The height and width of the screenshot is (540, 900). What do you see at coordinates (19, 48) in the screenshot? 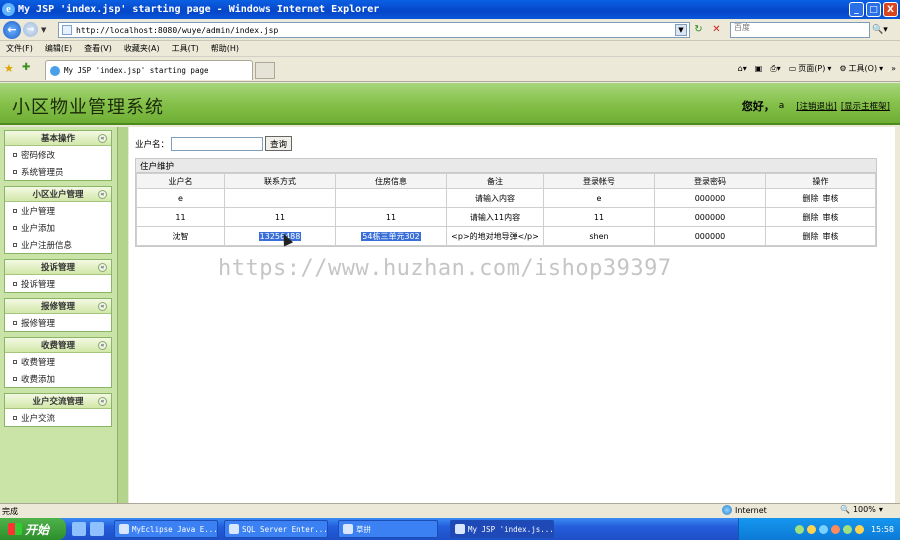
I see `menu-file: 文件(F)` at bounding box center [19, 48].